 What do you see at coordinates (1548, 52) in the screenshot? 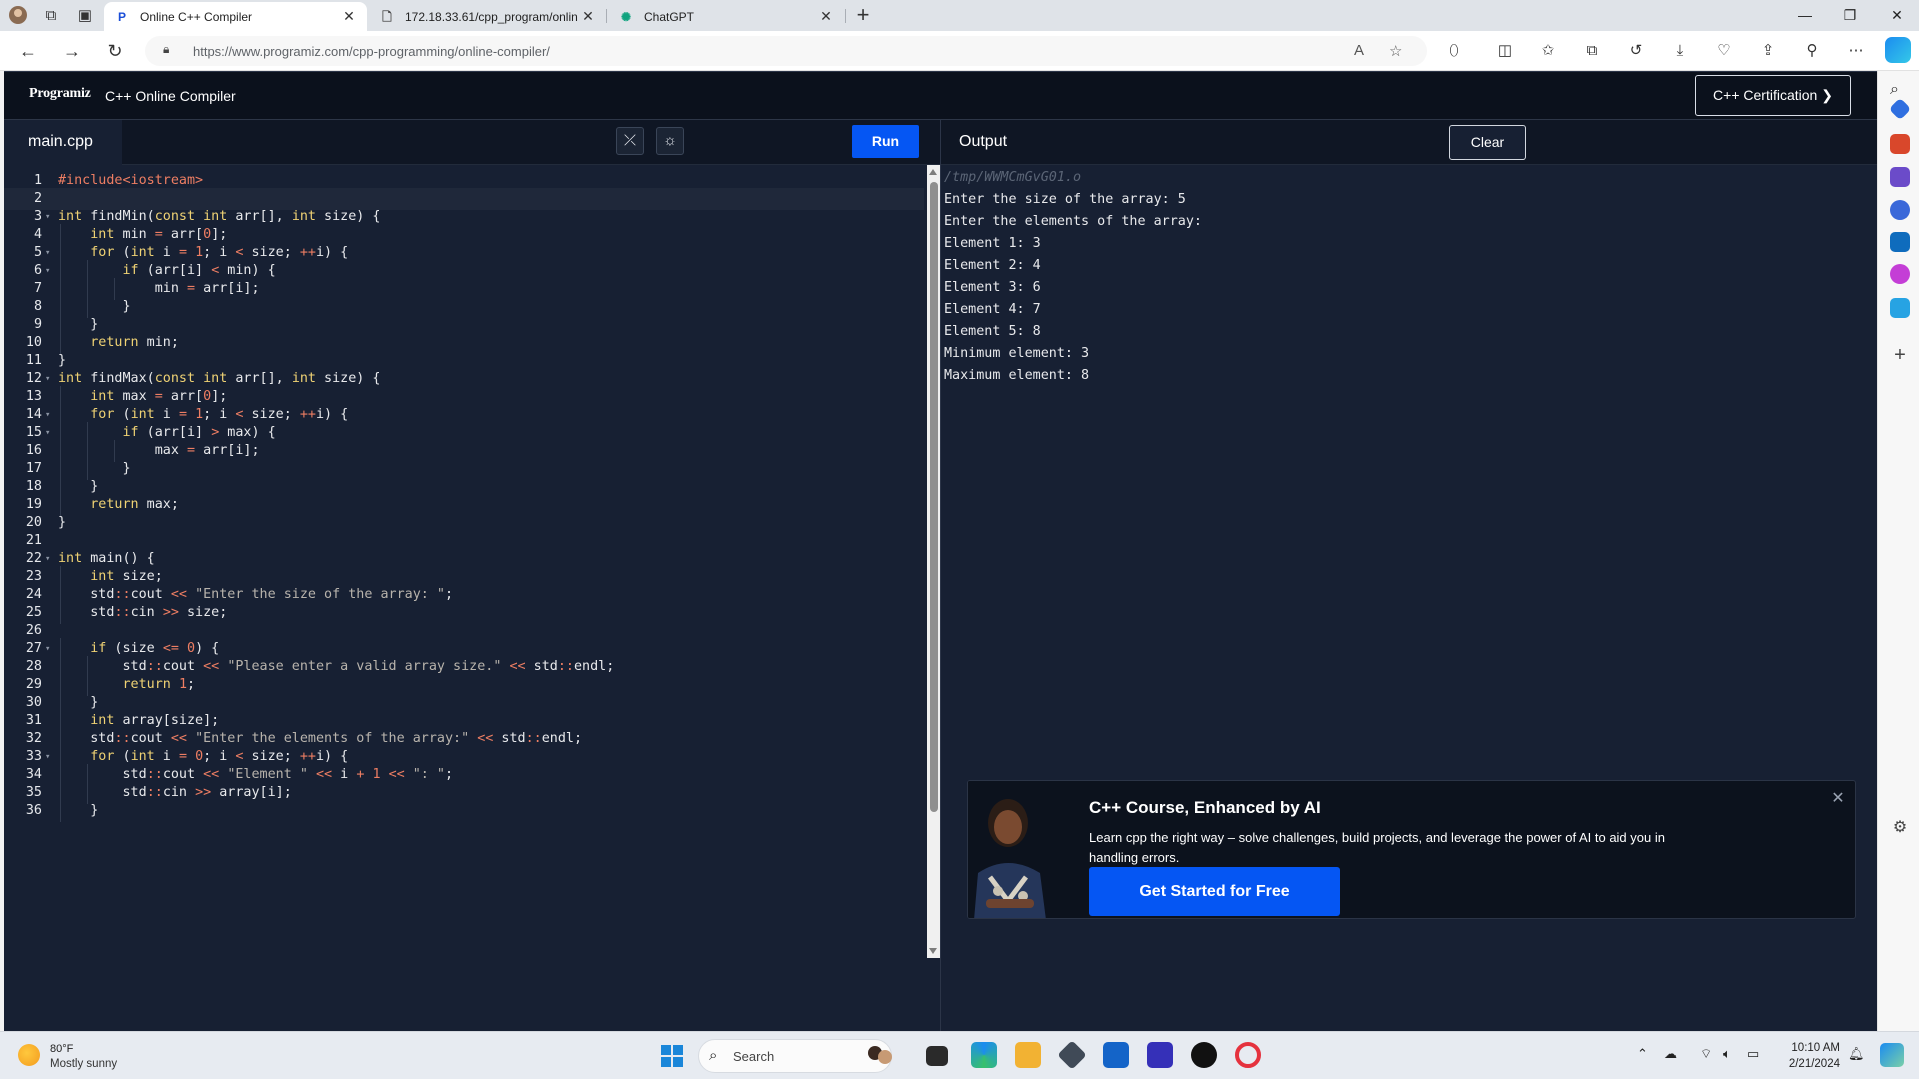
I see `favorites-icon: ✩` at bounding box center [1548, 52].